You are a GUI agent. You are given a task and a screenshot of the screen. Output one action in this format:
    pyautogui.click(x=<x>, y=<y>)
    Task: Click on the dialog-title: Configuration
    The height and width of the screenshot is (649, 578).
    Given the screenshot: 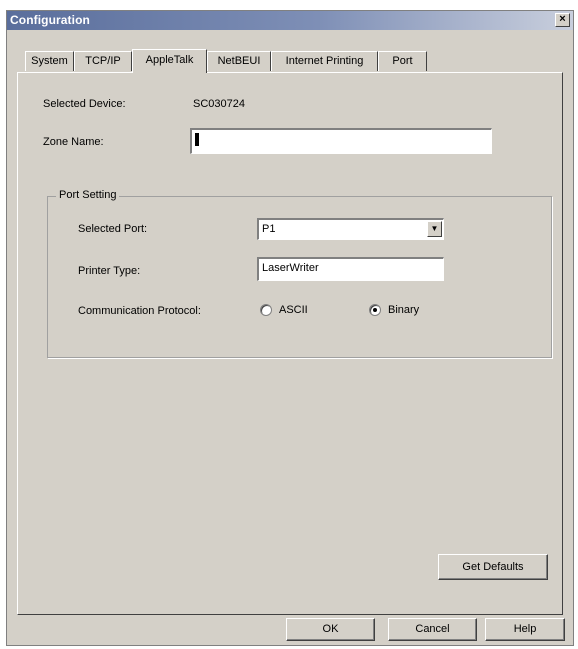 What is the action you would take?
    pyautogui.click(x=50, y=20)
    